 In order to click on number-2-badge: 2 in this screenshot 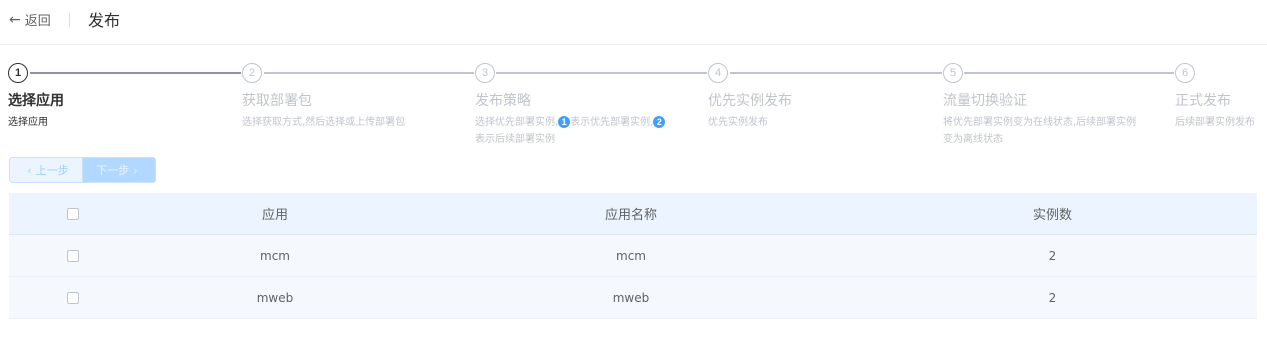, I will do `click(659, 122)`.